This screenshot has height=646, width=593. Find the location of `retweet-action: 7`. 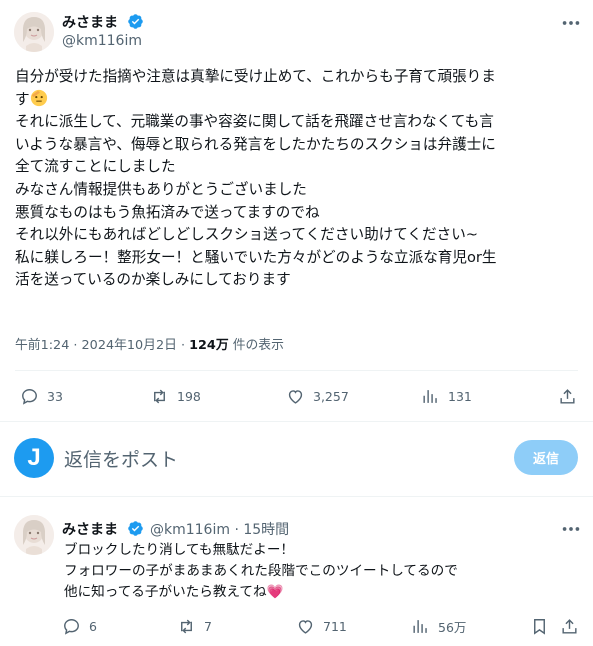

retweet-action: 7 is located at coordinates (194, 626).